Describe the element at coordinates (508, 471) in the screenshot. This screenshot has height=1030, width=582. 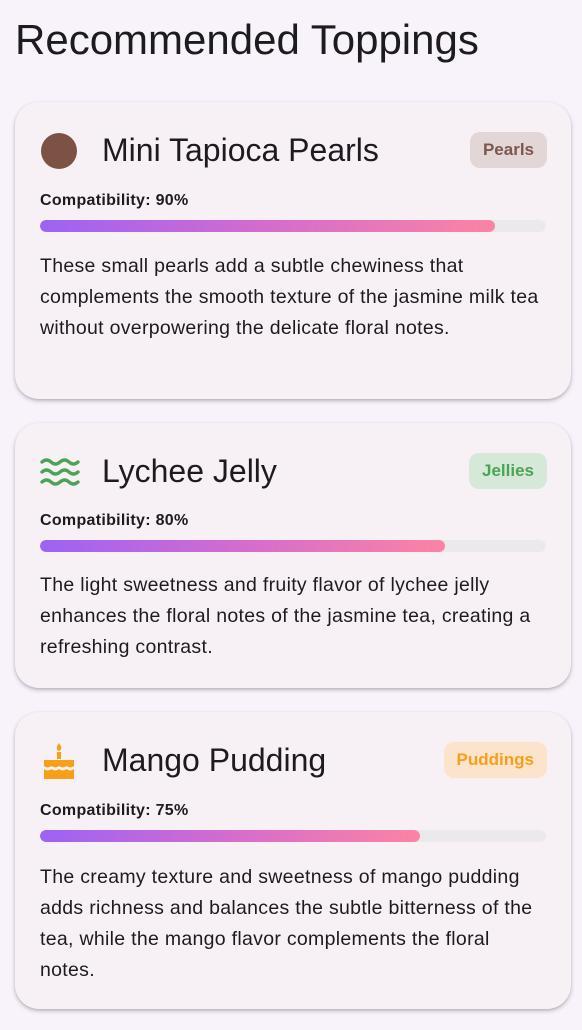
I see `category-chip: Jellies` at that location.